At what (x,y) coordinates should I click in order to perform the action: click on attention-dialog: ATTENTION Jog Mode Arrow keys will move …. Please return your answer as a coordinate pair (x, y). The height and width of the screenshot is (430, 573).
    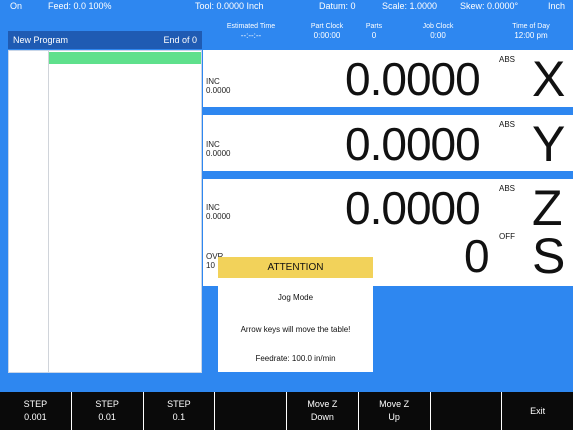
    Looking at the image, I should click on (295, 314).